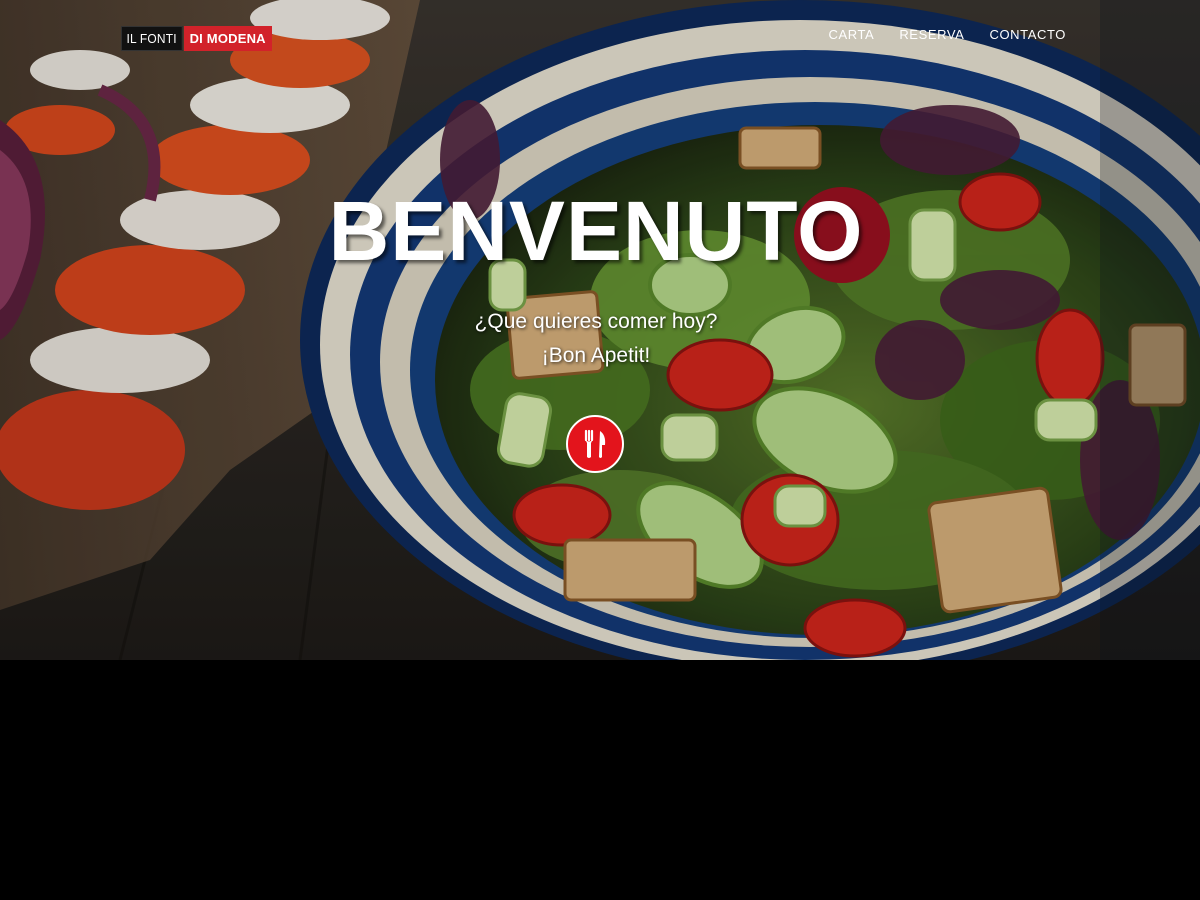 The width and height of the screenshot is (1200, 900). Describe the element at coordinates (931, 34) in the screenshot. I see `nav-link-reserva: RESERVA` at that location.